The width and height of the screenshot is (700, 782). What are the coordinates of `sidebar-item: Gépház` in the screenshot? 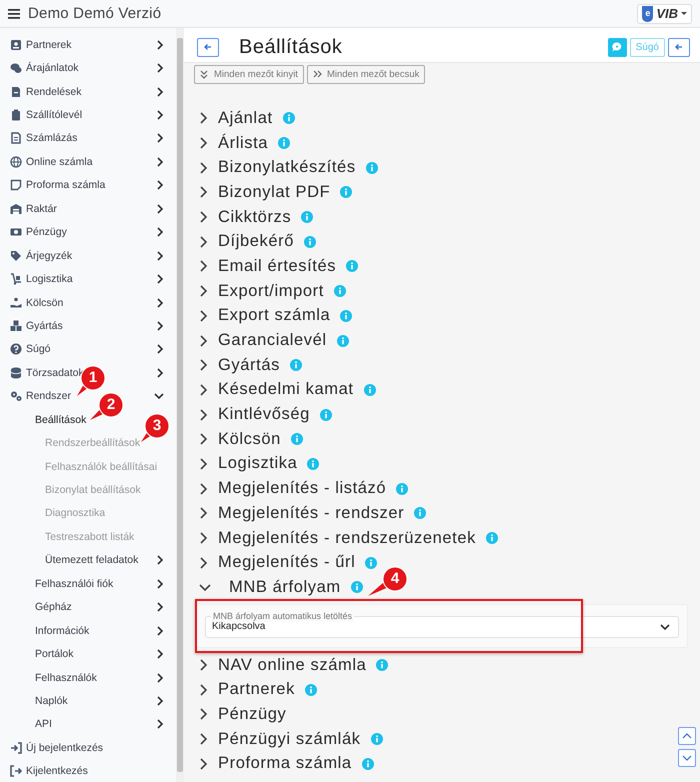 It's located at (53, 607).